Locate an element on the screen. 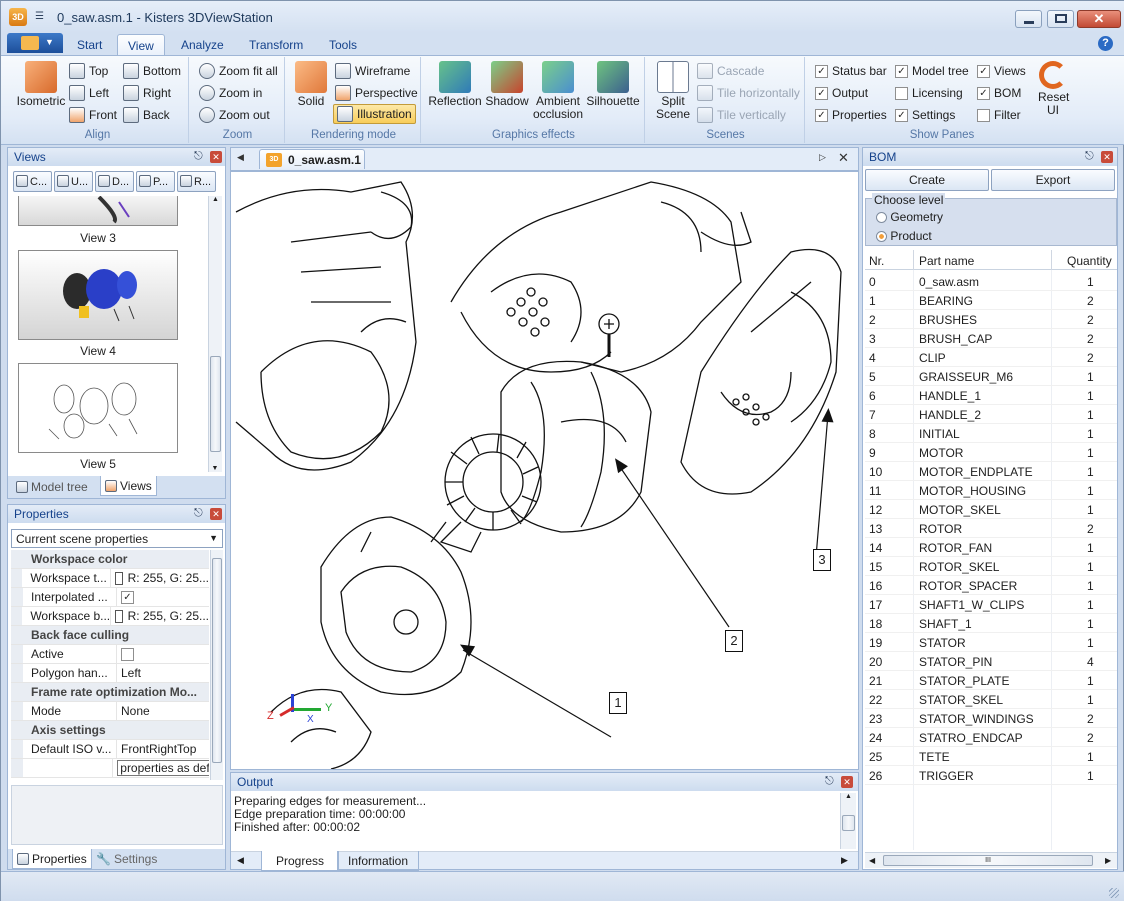  header-nr: Nr. is located at coordinates (876, 261).